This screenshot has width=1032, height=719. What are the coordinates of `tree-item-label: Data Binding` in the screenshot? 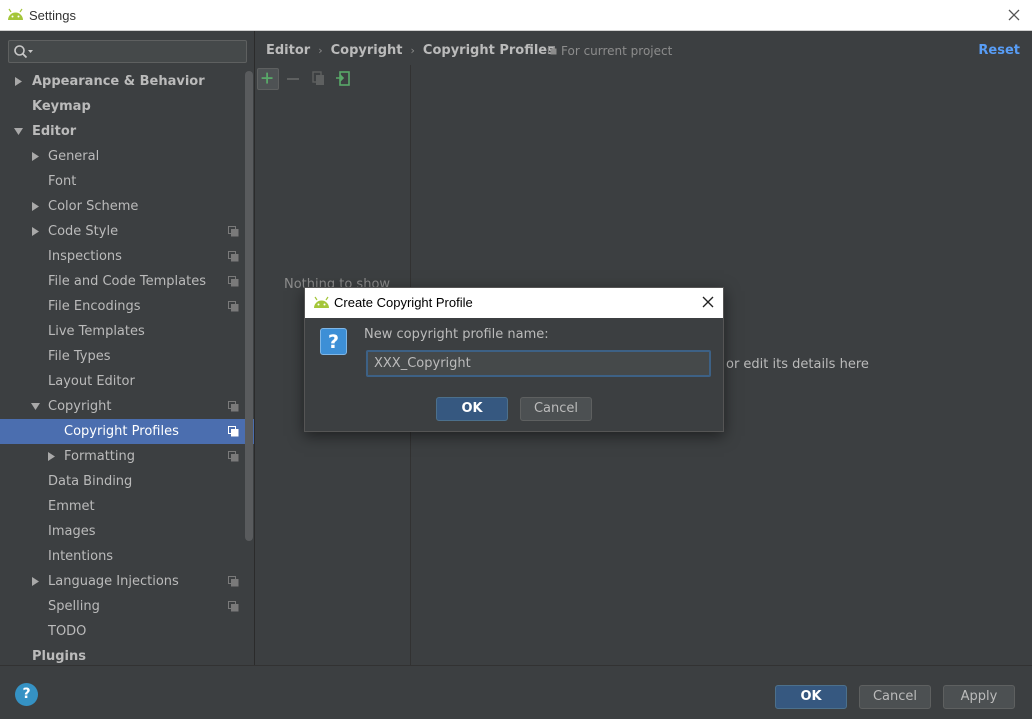 It's located at (90, 481).